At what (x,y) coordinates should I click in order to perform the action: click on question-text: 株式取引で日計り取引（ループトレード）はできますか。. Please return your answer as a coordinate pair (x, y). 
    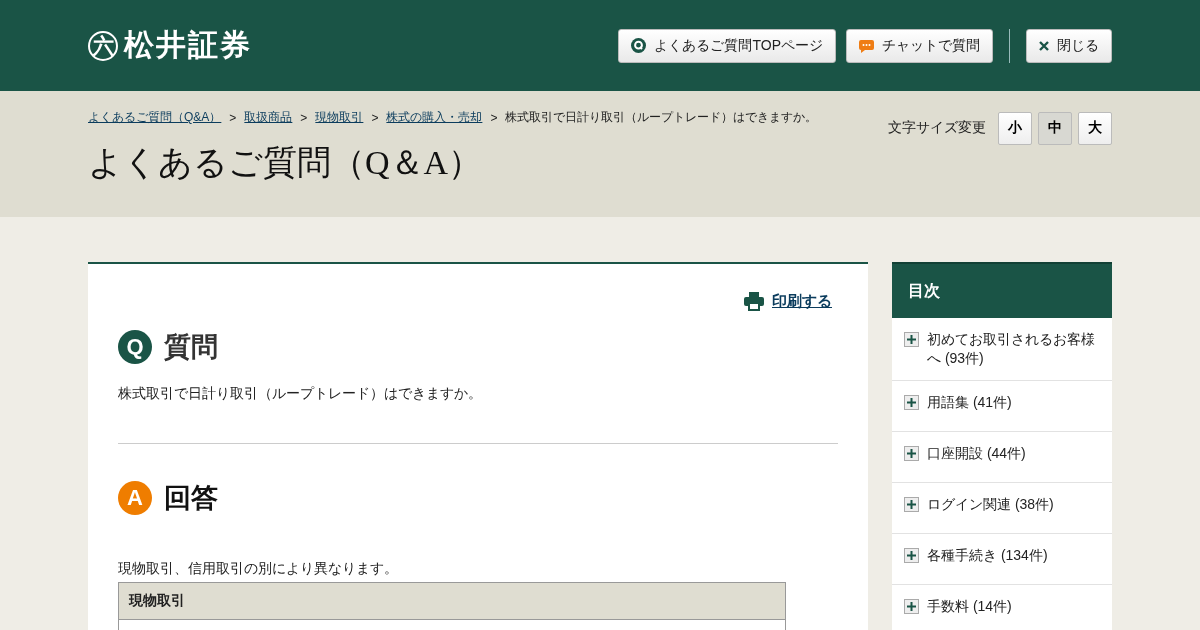
    Looking at the image, I should click on (300, 394).